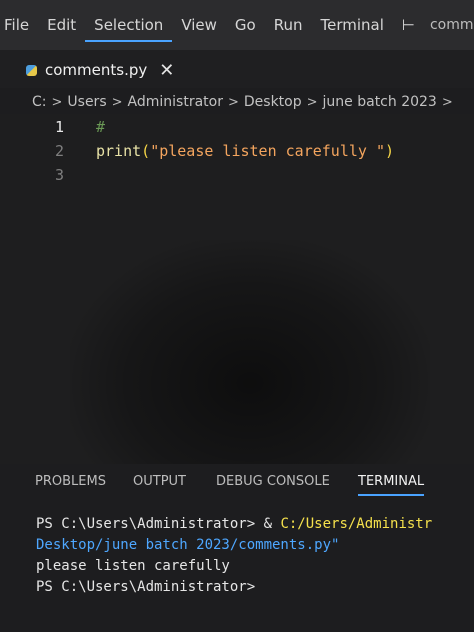  What do you see at coordinates (159, 481) in the screenshot?
I see `tab-output: OUTPUT` at bounding box center [159, 481].